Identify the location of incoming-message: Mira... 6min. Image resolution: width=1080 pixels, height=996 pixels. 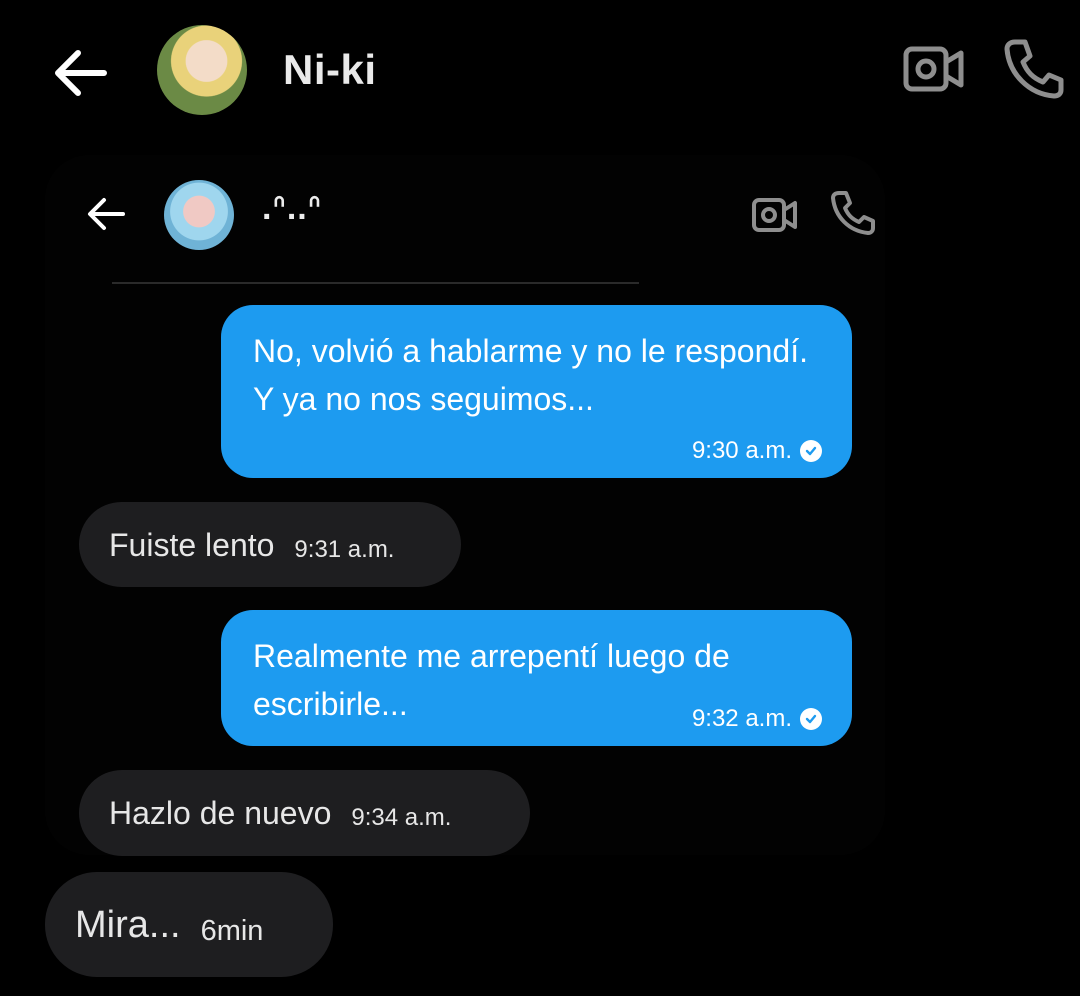
(189, 924).